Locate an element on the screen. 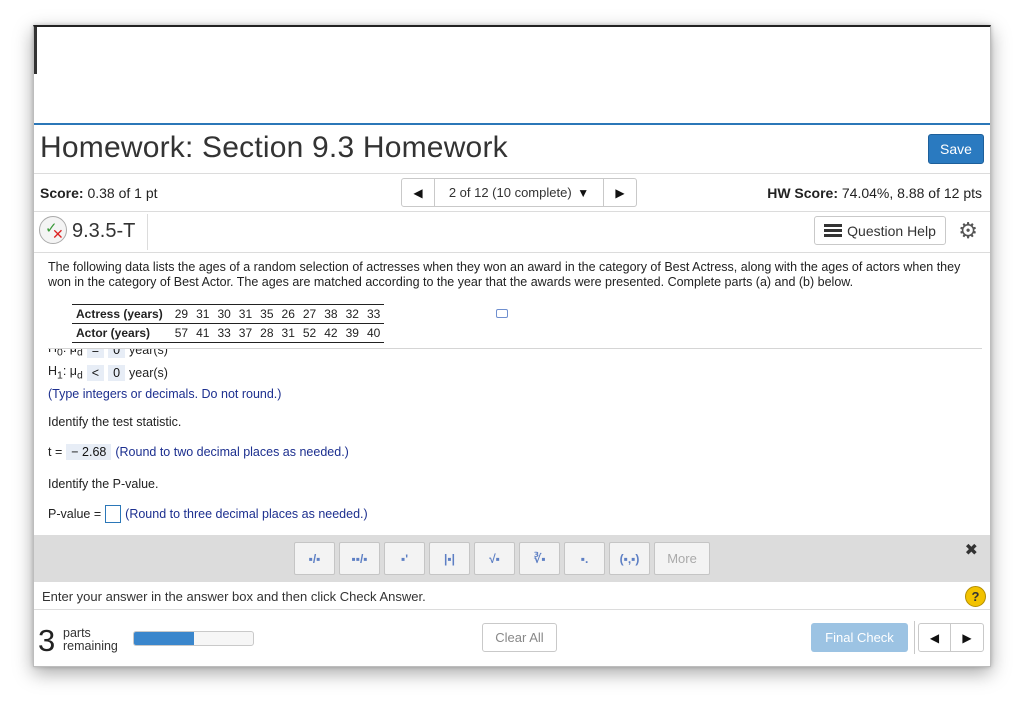 The height and width of the screenshot is (709, 1024). table-cell: 27 is located at coordinates (309, 314).